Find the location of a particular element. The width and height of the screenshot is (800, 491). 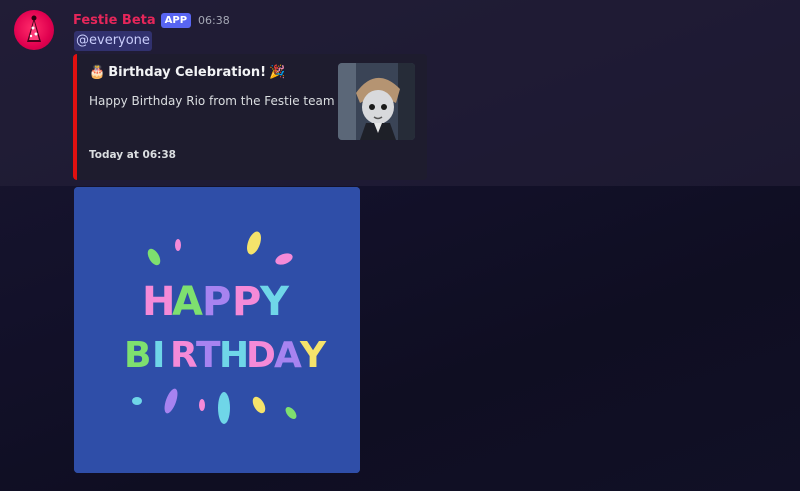

svg-text: B is located at coordinates (137, 355).